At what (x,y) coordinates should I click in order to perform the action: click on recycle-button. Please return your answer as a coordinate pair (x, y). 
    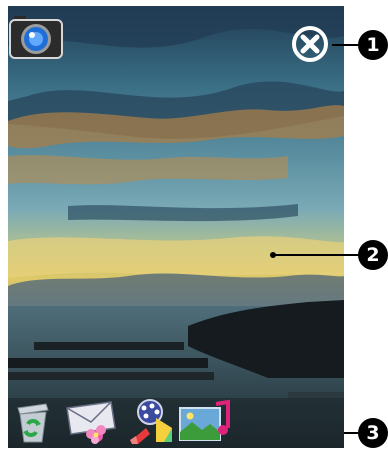
    Looking at the image, I should click on (32, 422).